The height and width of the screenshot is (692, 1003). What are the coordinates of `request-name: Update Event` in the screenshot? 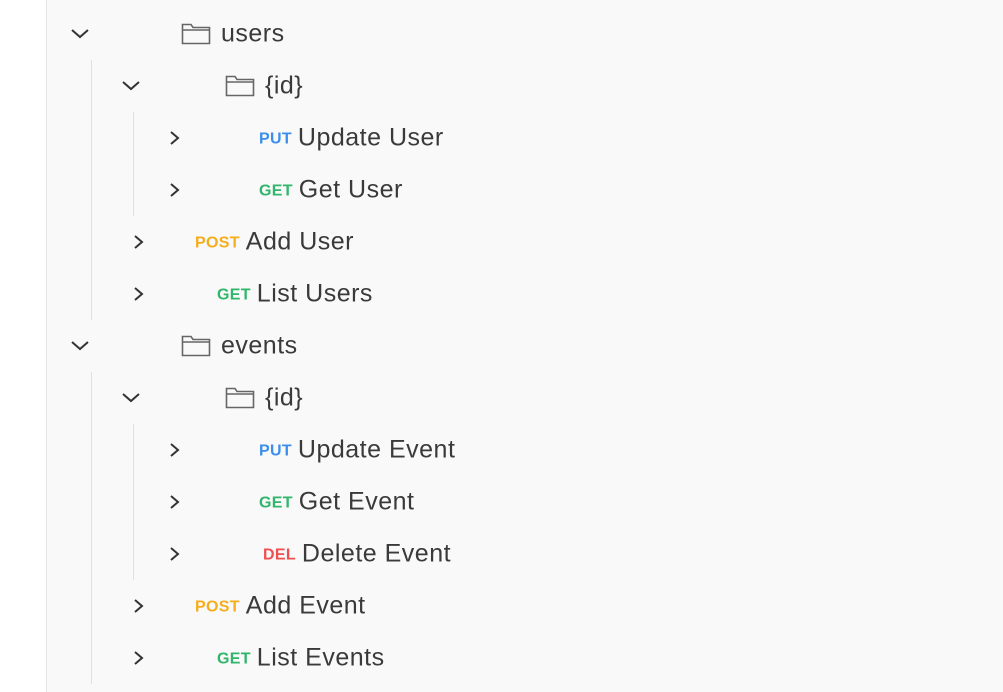 It's located at (376, 449).